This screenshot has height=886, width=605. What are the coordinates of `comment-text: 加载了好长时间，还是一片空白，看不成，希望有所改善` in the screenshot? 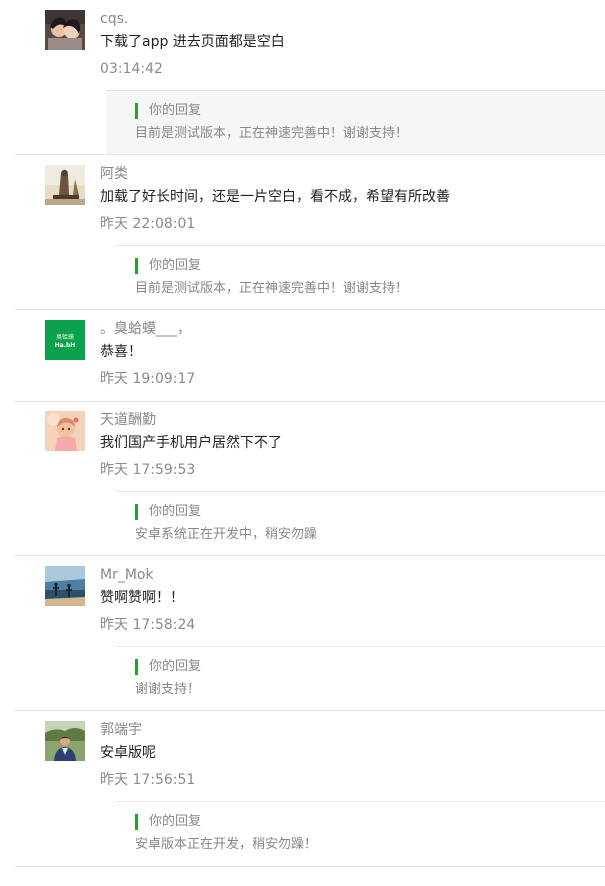 It's located at (275, 197).